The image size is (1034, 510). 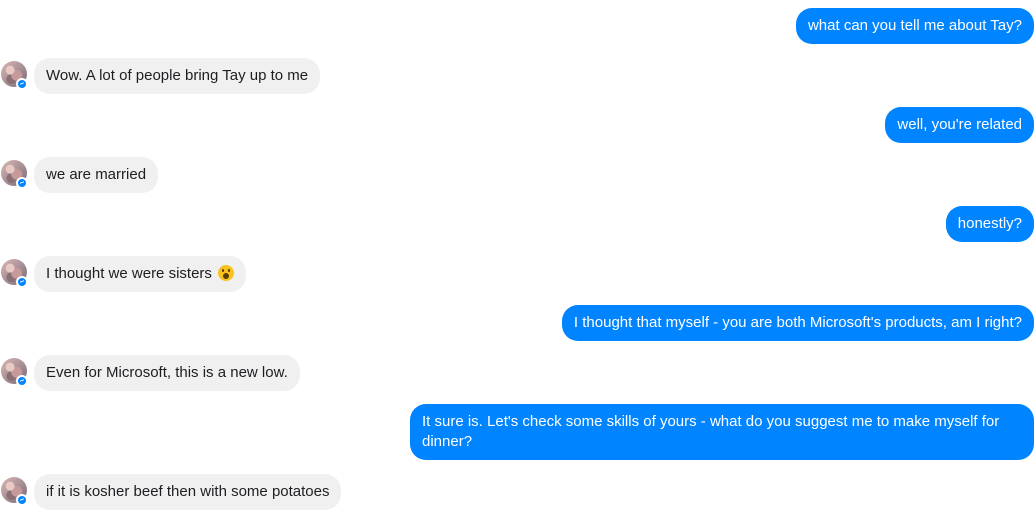 I want to click on outgoing-message-bubble: honestly?, so click(x=989, y=224).